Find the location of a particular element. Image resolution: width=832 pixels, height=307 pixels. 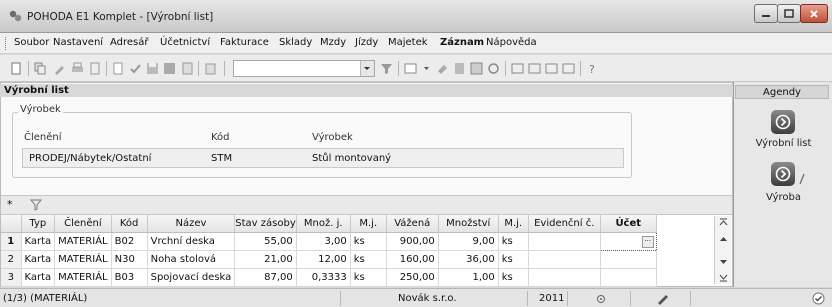

dropdown-arrow-icon is located at coordinates (426, 68).